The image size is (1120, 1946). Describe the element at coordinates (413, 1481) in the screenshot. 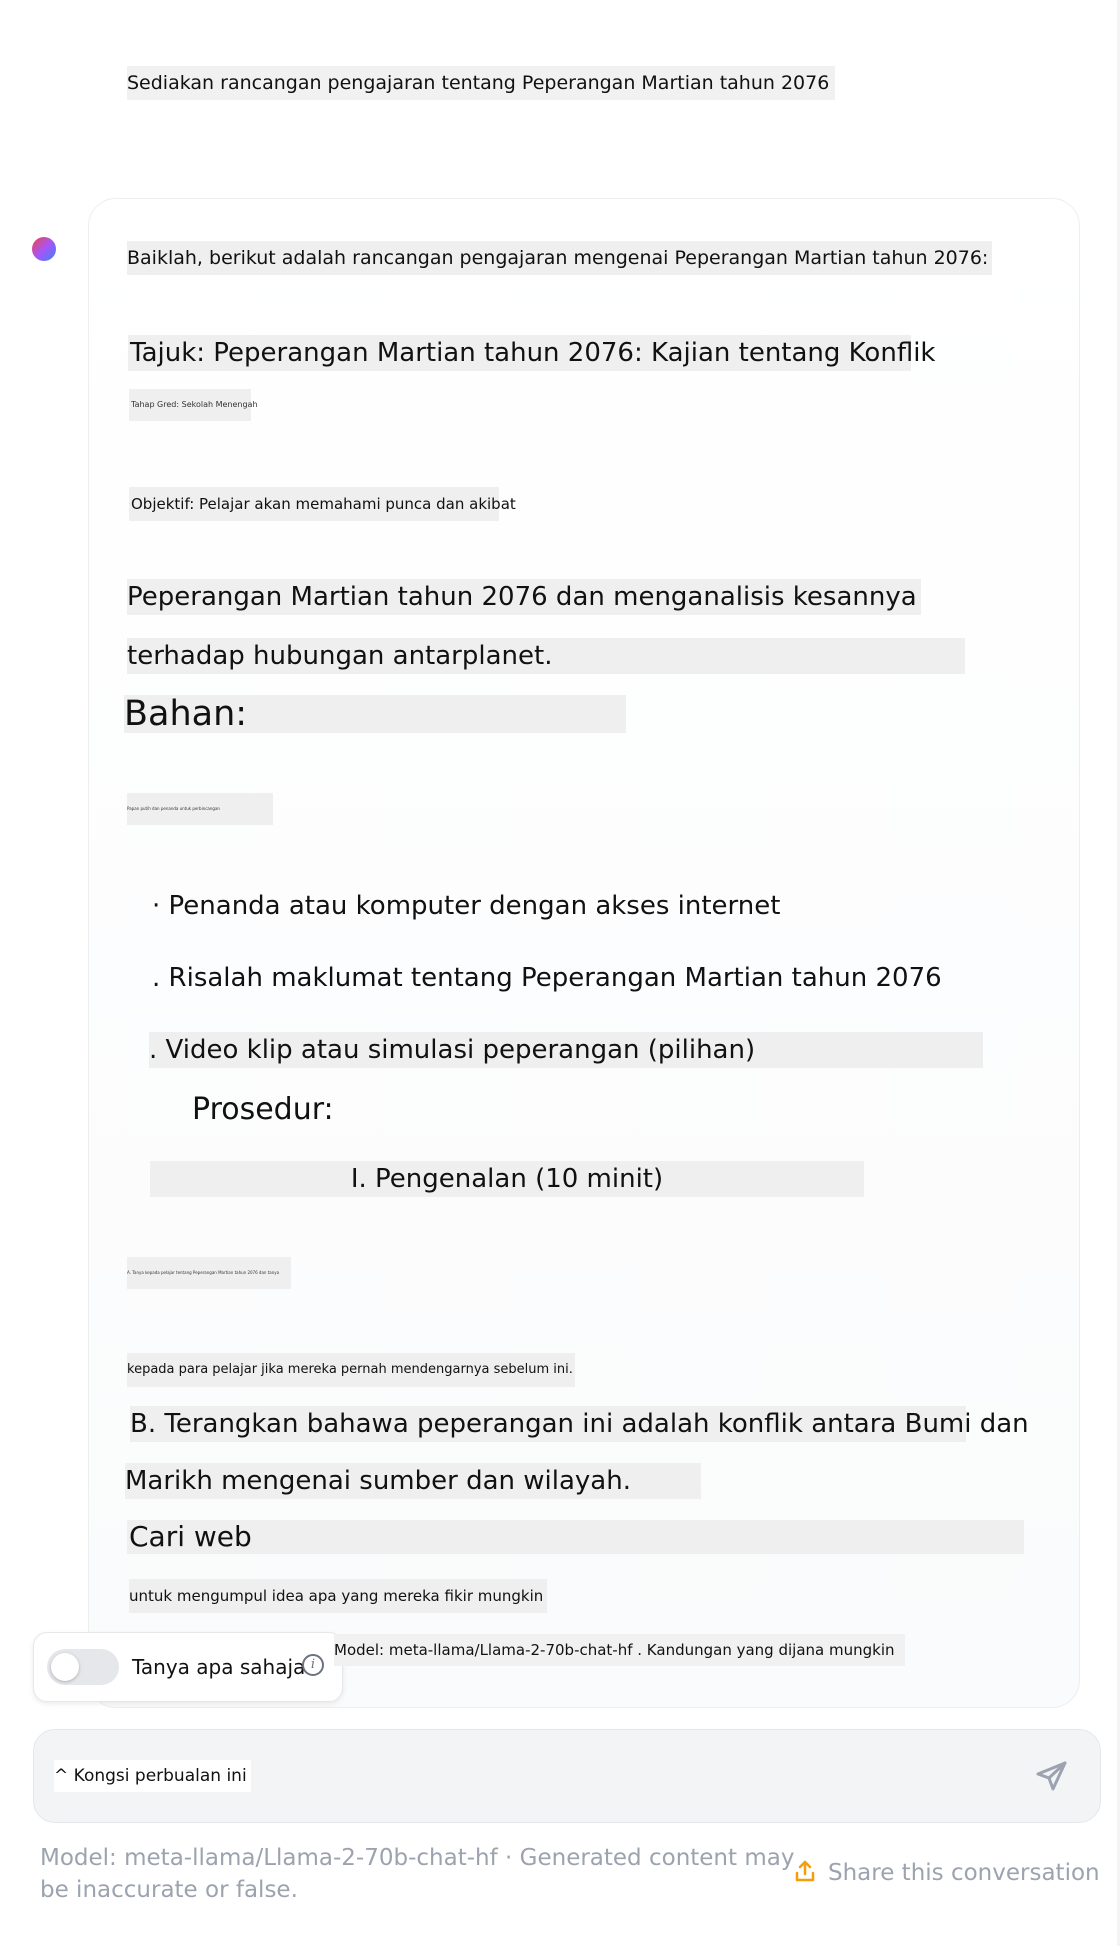

I see `procedure-step-b-2: Marikh mengenai sumber dan wilayah.` at that location.